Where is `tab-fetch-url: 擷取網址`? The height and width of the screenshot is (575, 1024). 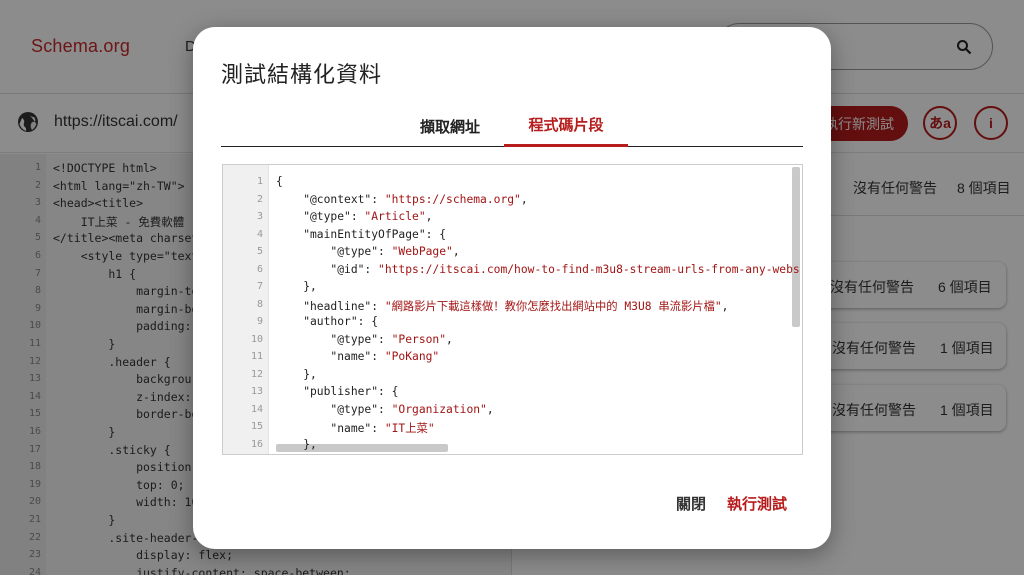 tab-fetch-url: 擷取網址 is located at coordinates (450, 126).